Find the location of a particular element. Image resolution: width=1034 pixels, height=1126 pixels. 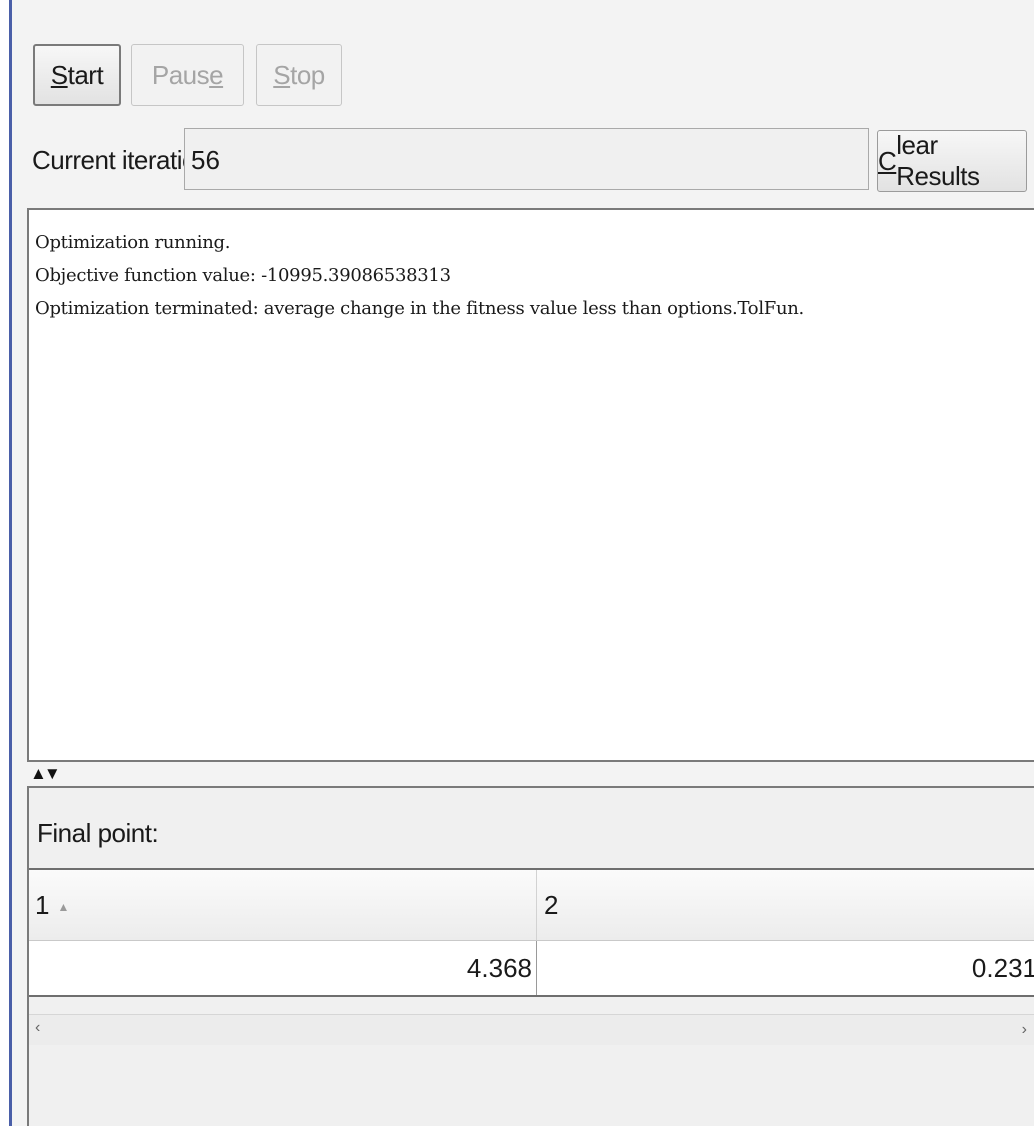

final-point-label: Final point: is located at coordinates (98, 833).